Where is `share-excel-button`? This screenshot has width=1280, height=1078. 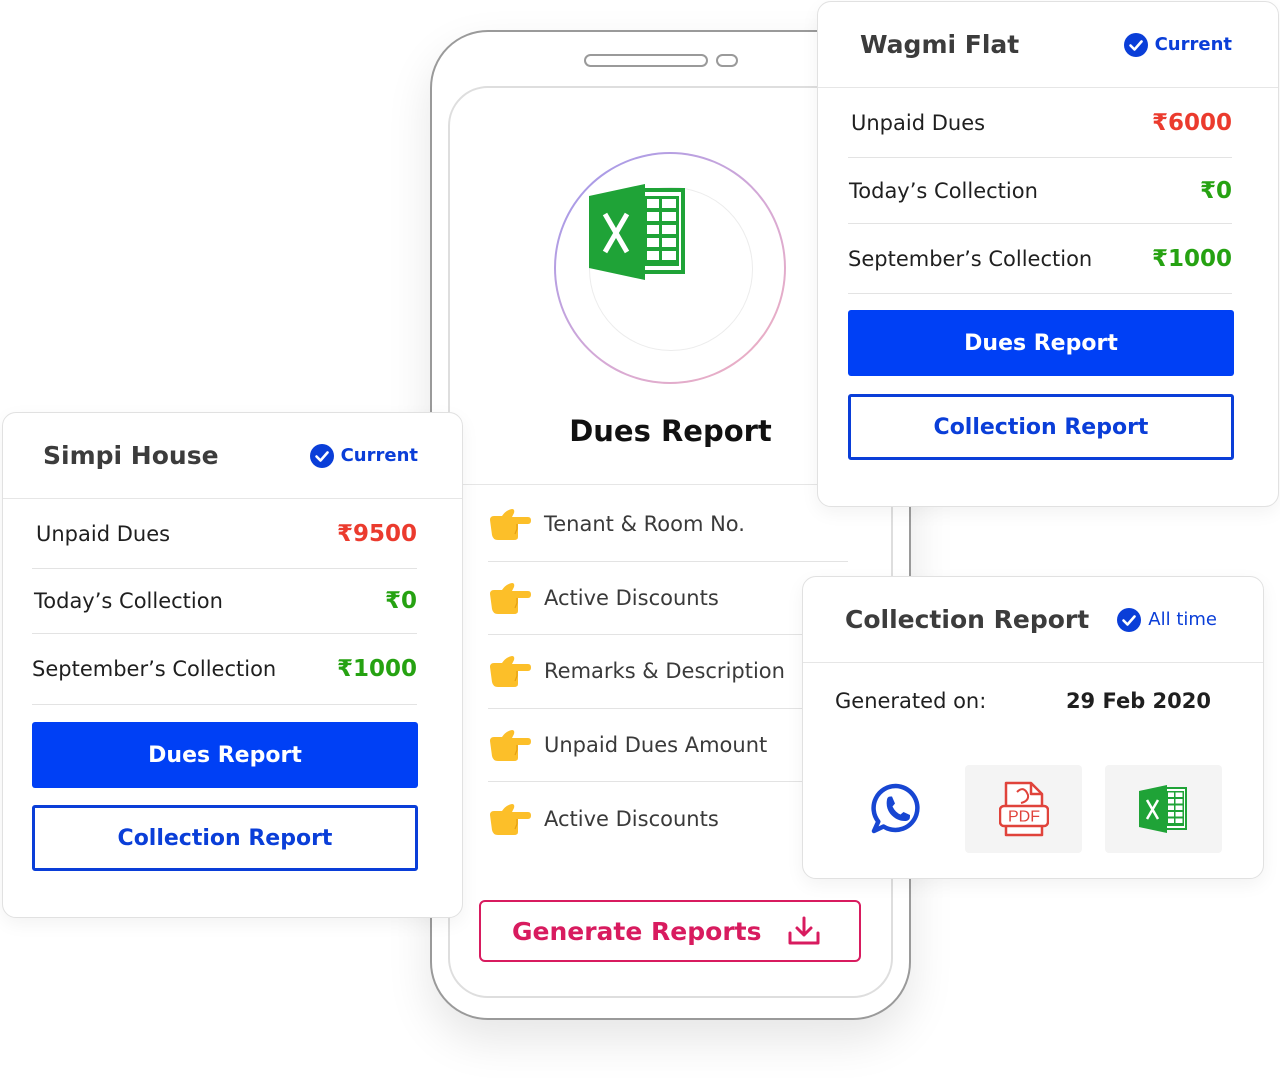
share-excel-button is located at coordinates (1163, 809).